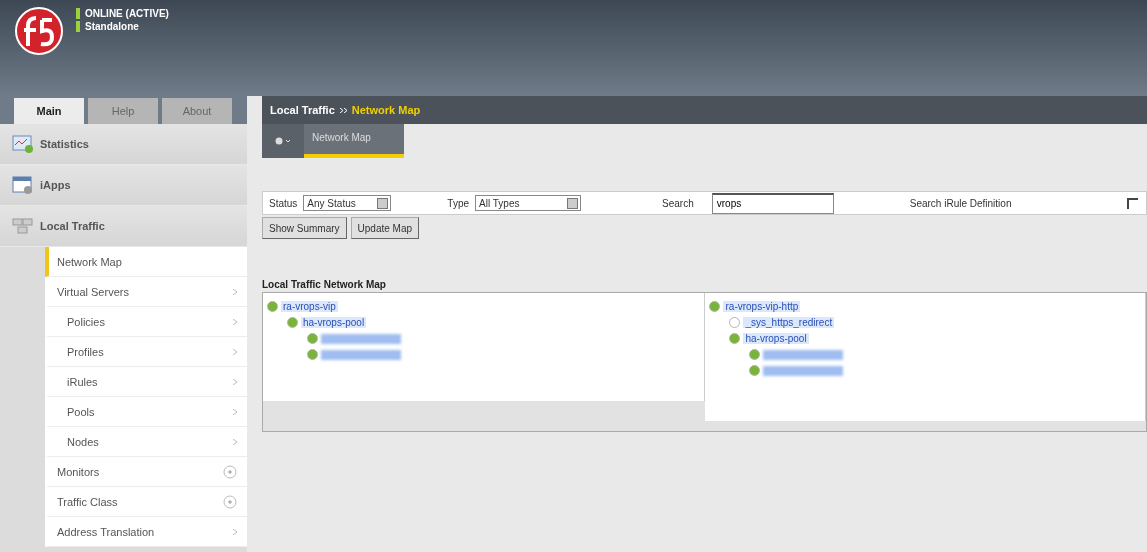 The height and width of the screenshot is (552, 1147). Describe the element at coordinates (302, 110) in the screenshot. I see `breadcrumb-item: Local Traffic` at that location.